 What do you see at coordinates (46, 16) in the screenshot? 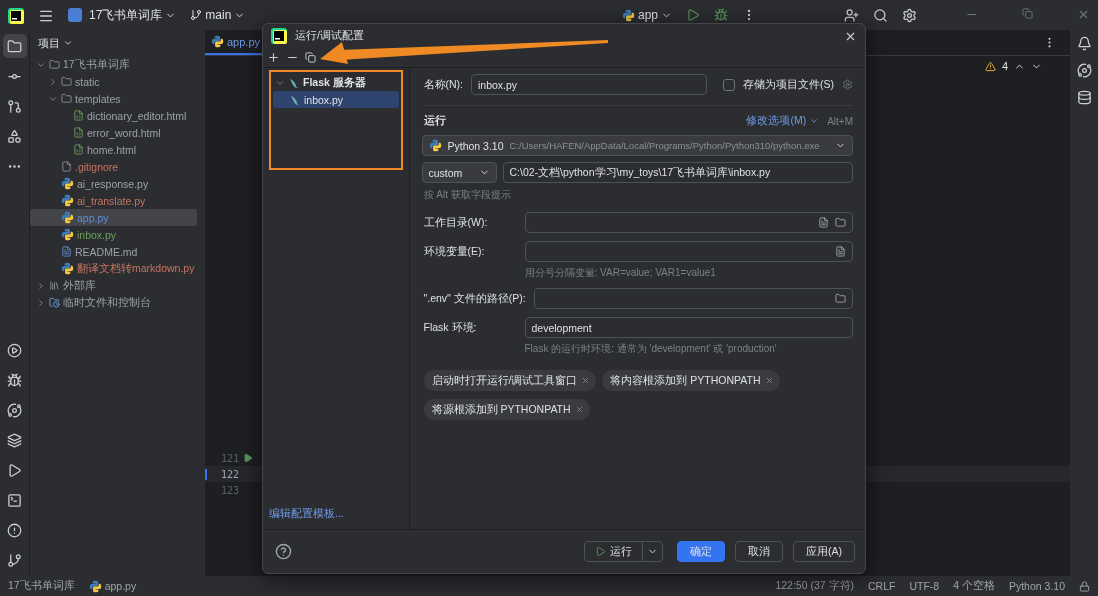
I see `menu-icon` at bounding box center [46, 16].